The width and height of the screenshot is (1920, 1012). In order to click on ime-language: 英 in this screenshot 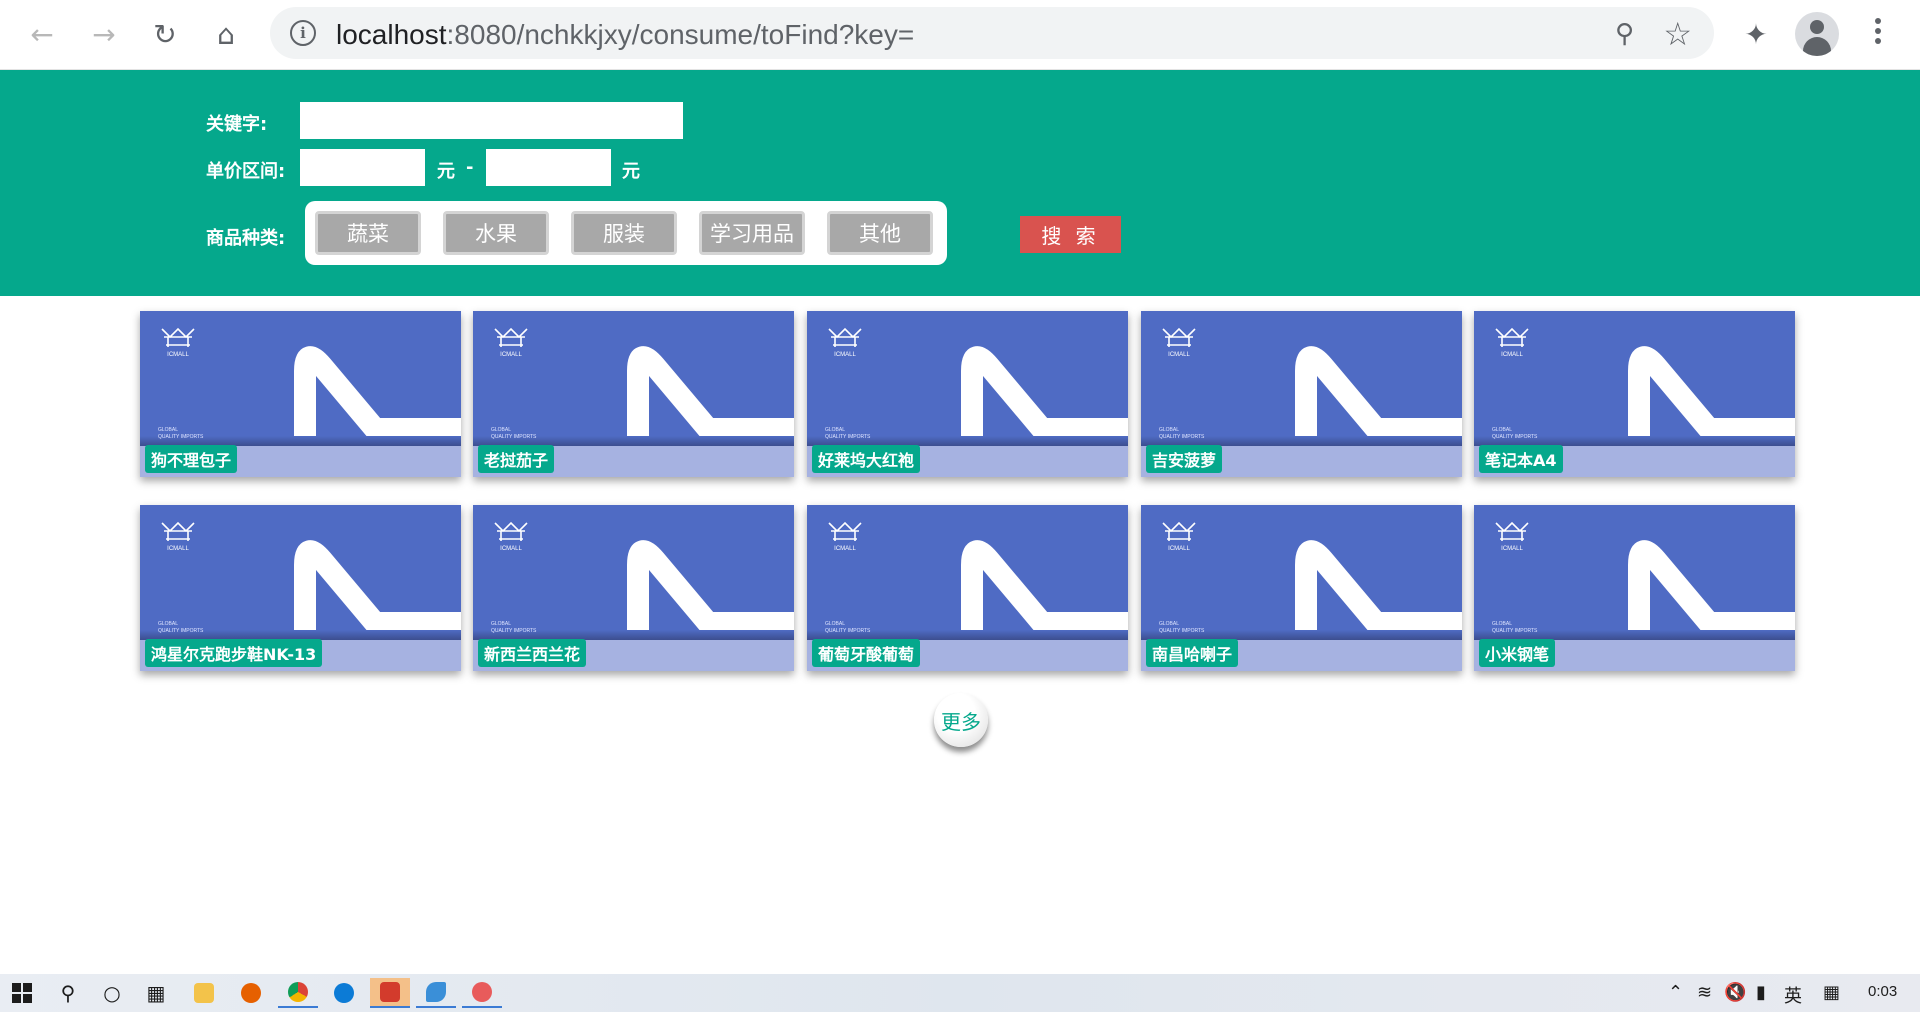, I will do `click(1793, 995)`.